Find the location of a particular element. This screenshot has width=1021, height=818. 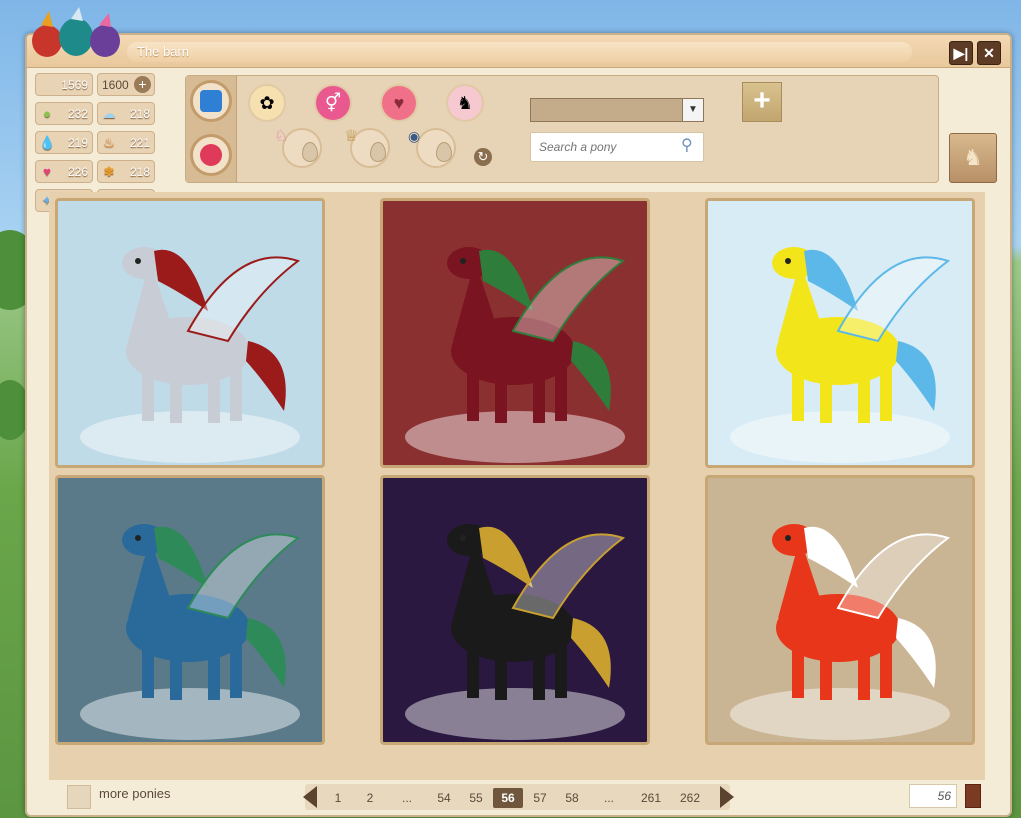

page-link: 262 is located at coordinates (690, 798).